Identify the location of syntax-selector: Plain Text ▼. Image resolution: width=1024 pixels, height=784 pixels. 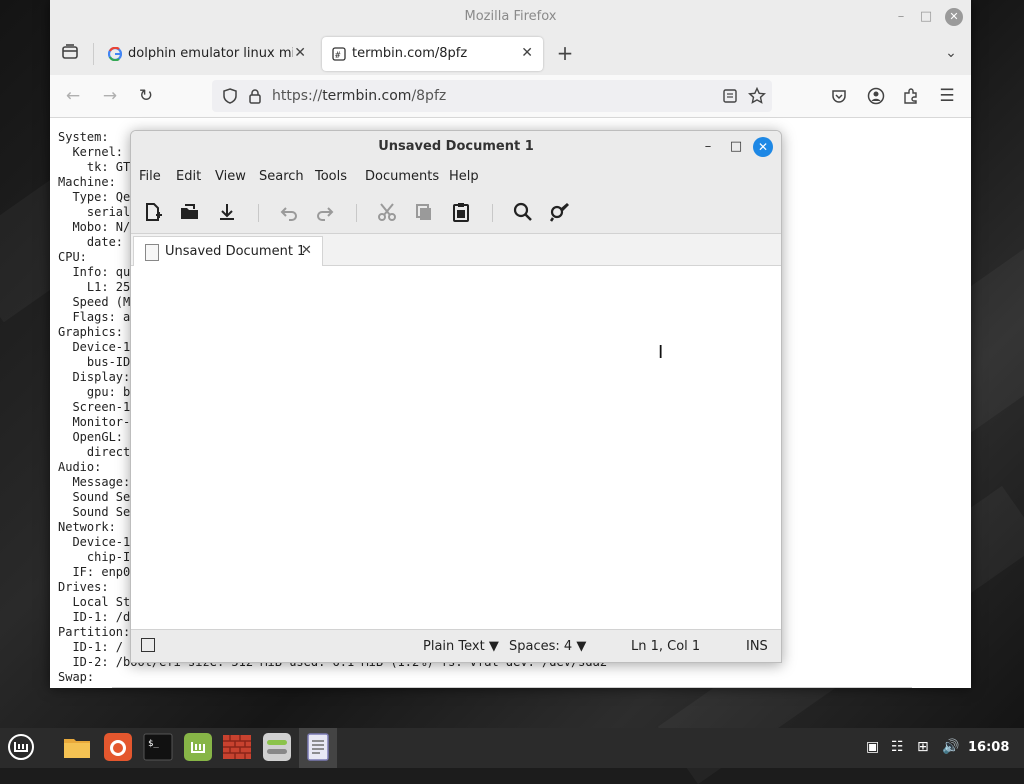
(461, 646).